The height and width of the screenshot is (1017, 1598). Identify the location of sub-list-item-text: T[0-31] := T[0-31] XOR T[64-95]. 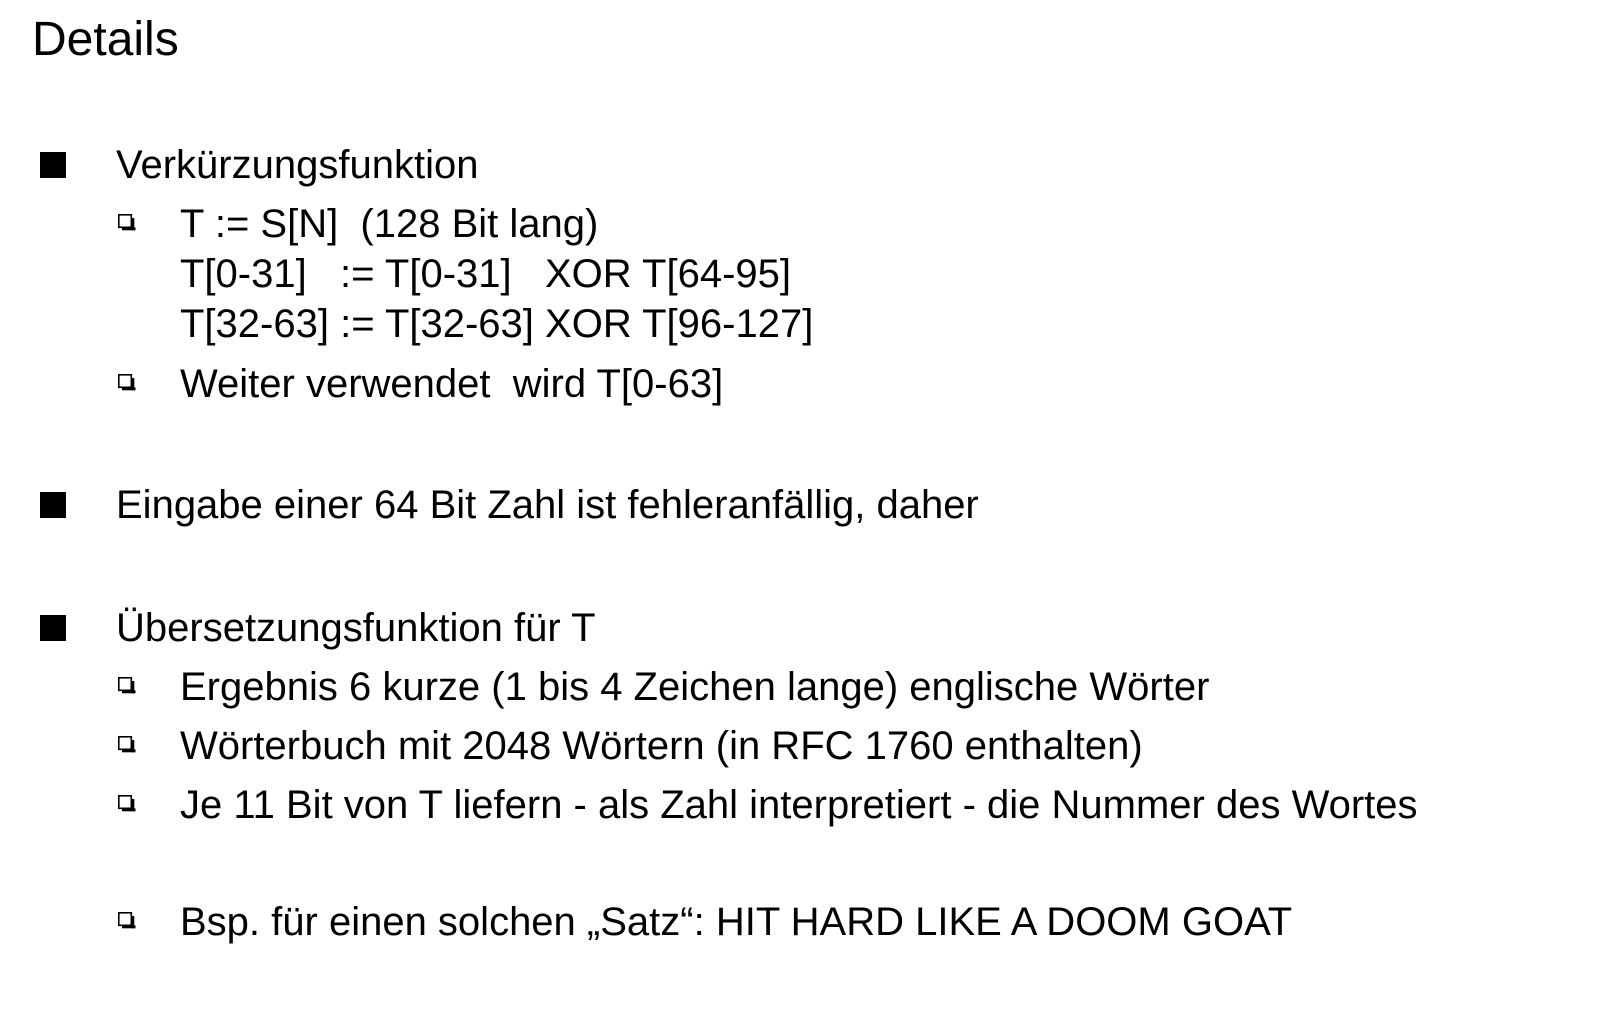
(486, 274).